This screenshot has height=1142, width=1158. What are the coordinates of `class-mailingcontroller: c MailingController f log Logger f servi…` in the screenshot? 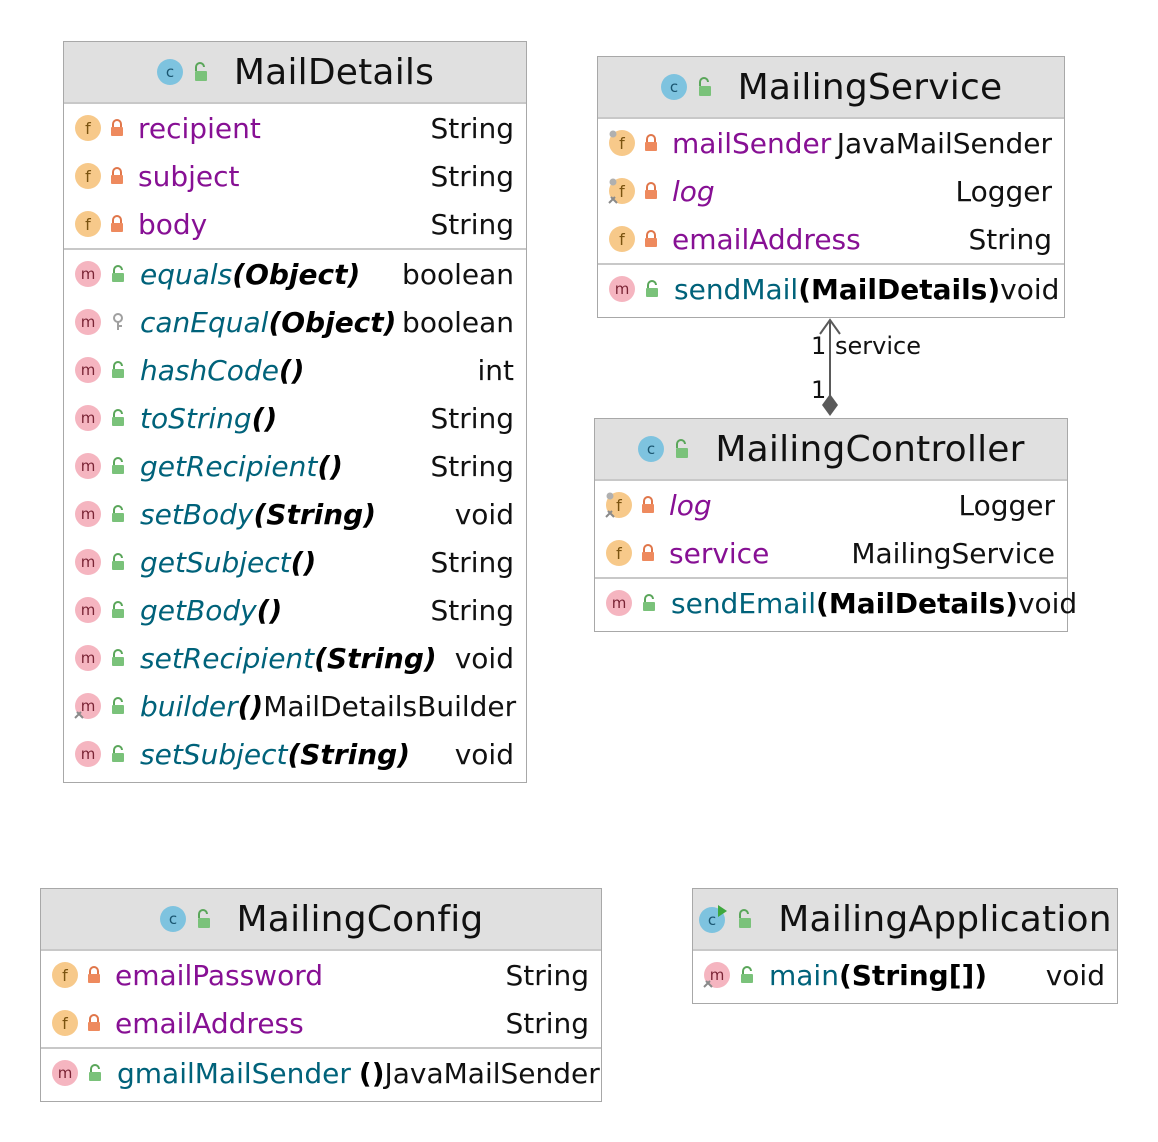 It's located at (835, 525).